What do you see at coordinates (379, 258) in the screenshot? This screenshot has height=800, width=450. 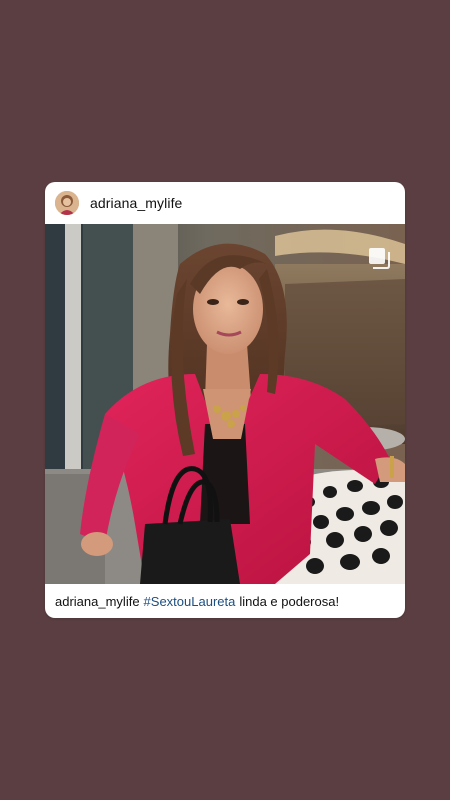 I see `multiple-photos-icon` at bounding box center [379, 258].